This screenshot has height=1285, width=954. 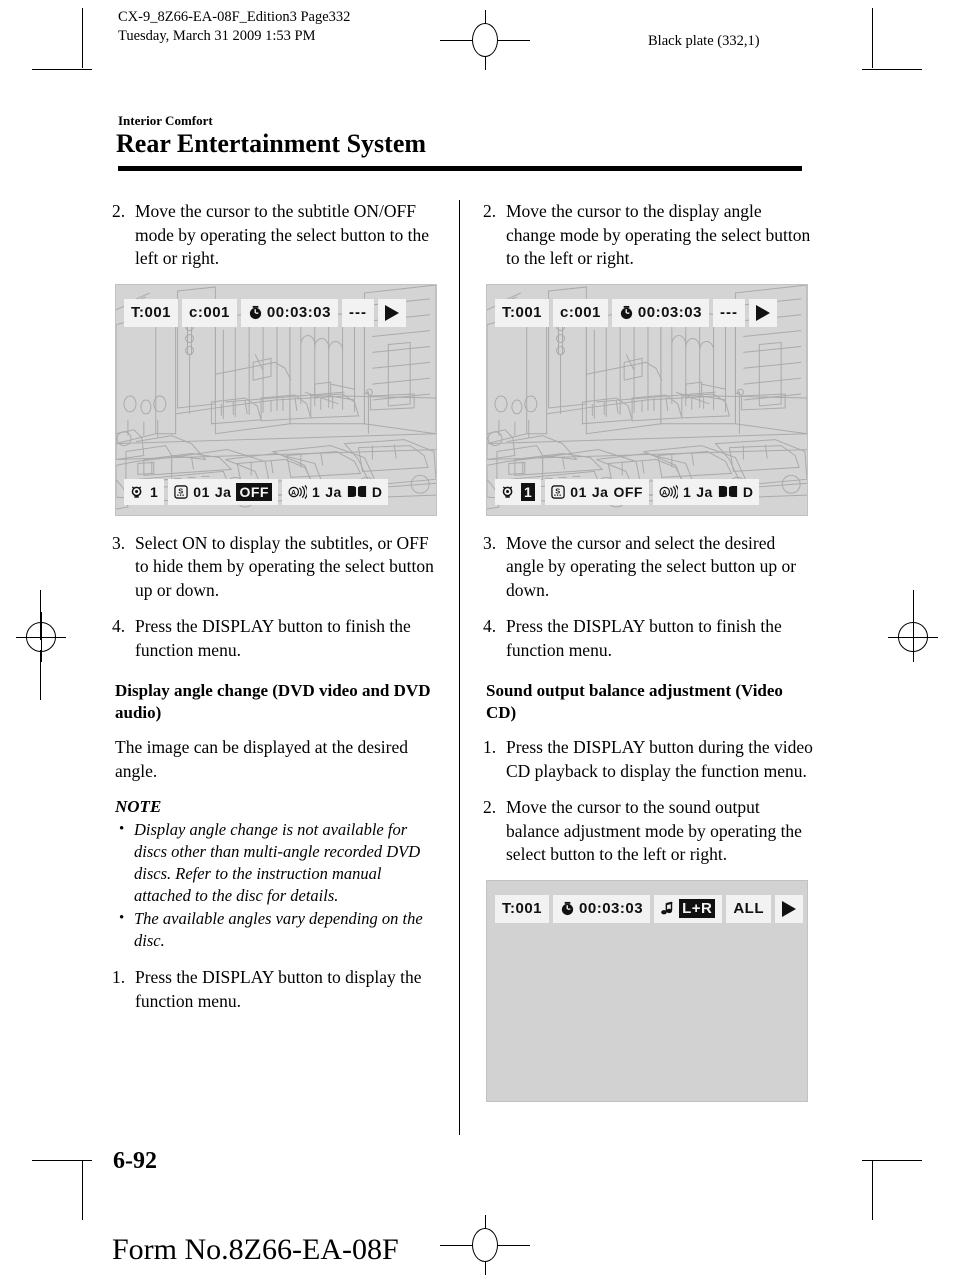 What do you see at coordinates (62, 1160) in the screenshot?
I see `crop-mark-bottom-left-h` at bounding box center [62, 1160].